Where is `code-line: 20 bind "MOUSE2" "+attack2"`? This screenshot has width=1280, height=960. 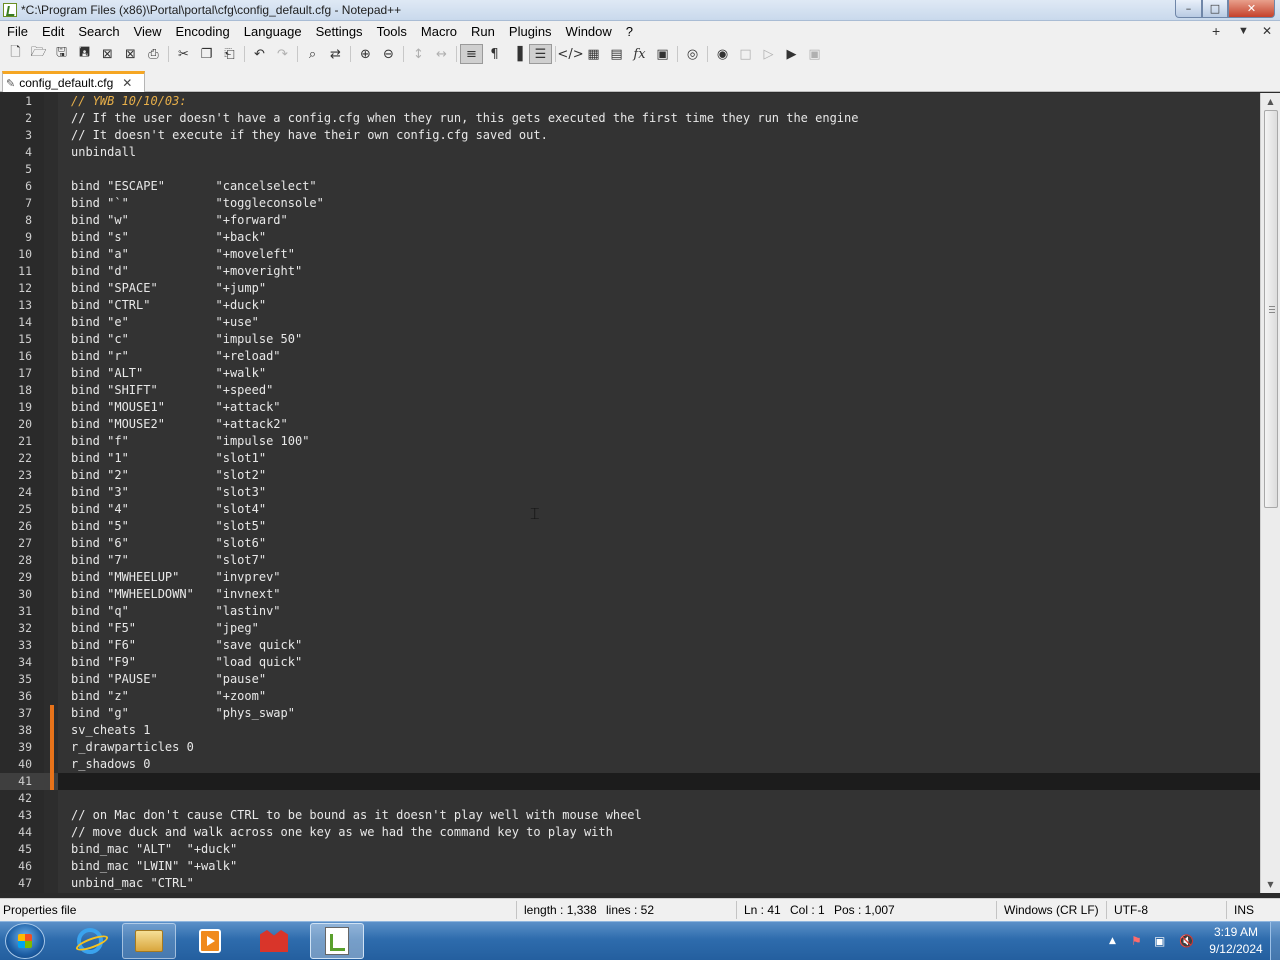 code-line: 20 bind "MOUSE2" "+attack2" is located at coordinates (630, 424).